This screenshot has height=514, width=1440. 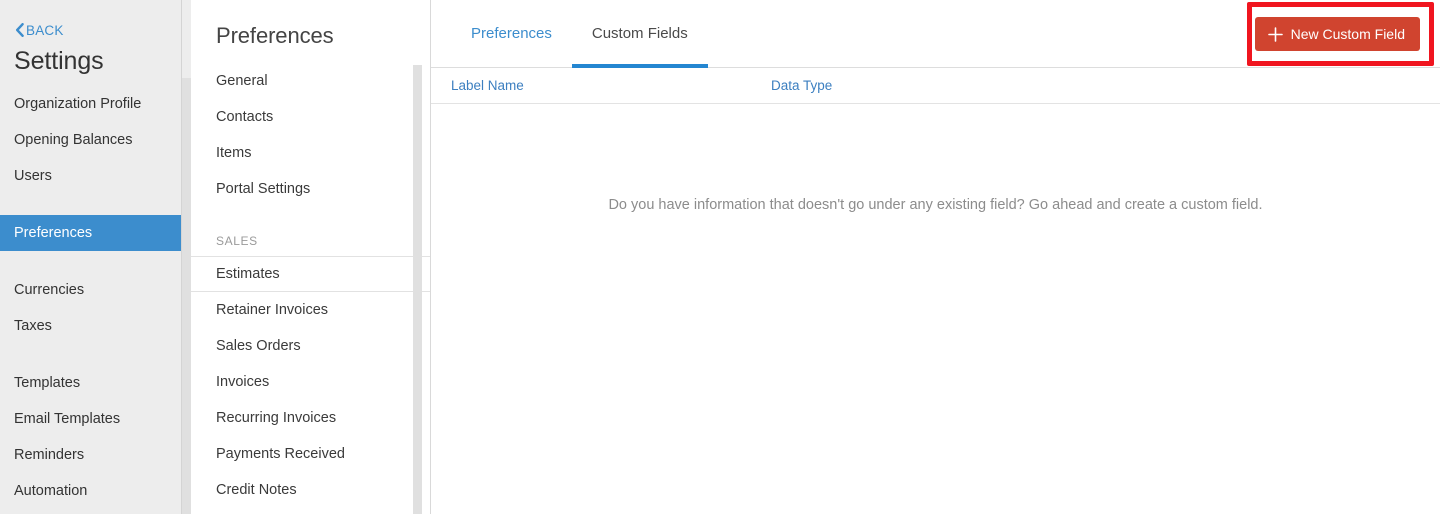 What do you see at coordinates (310, 189) in the screenshot?
I see `preferences-item-portal-settings: Portal Settings` at bounding box center [310, 189].